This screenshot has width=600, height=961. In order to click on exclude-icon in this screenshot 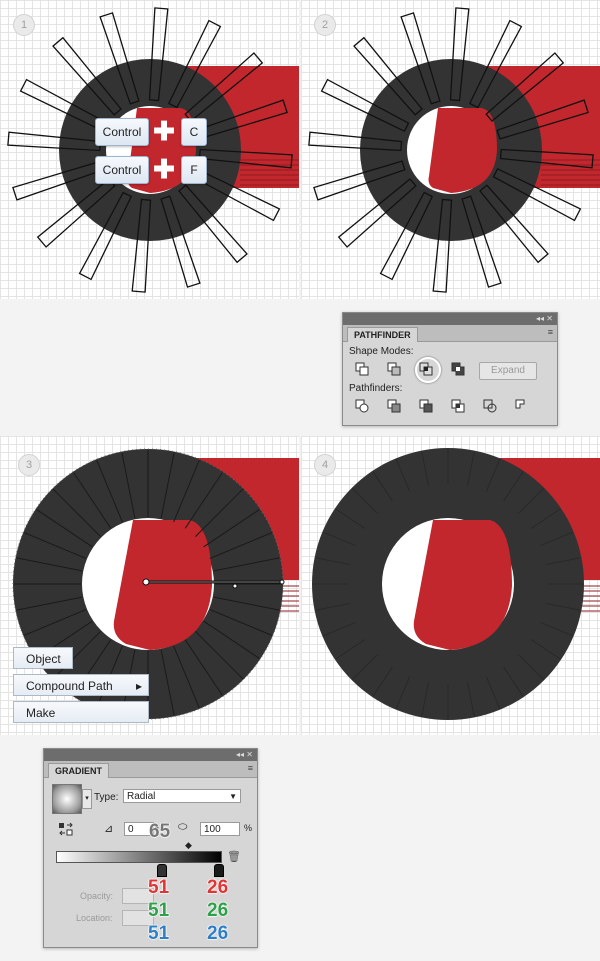, I will do `click(458, 369)`.